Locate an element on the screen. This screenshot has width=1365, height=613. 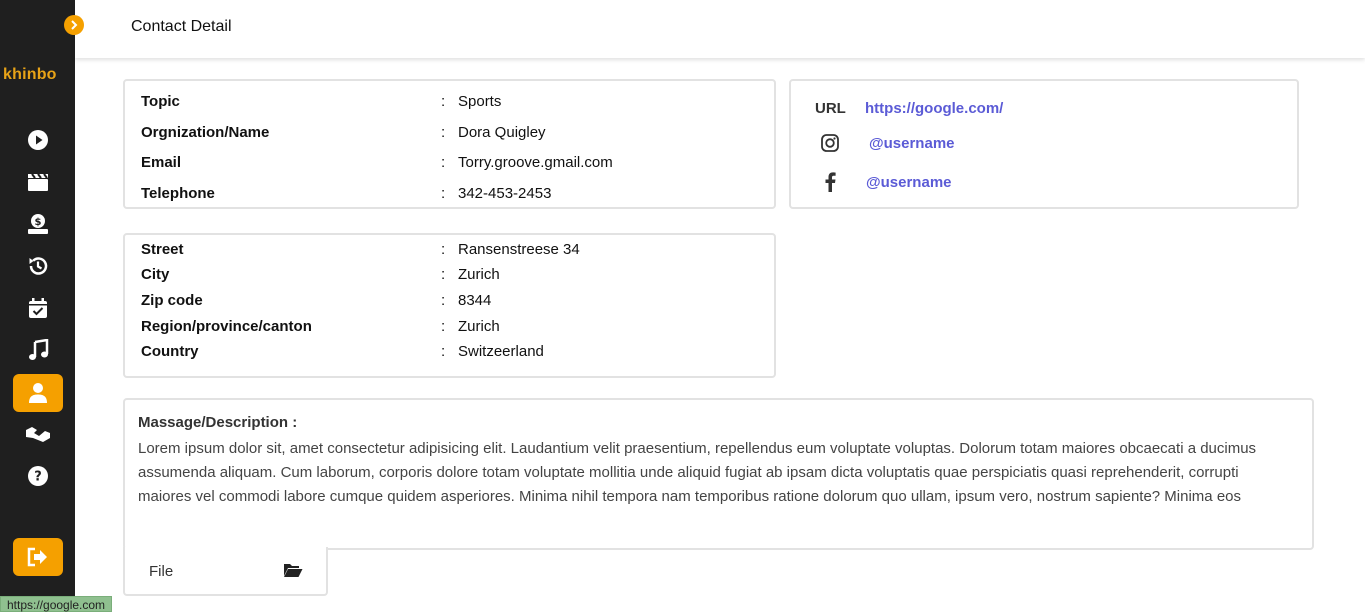
sidebar-item-play is located at coordinates (38, 140).